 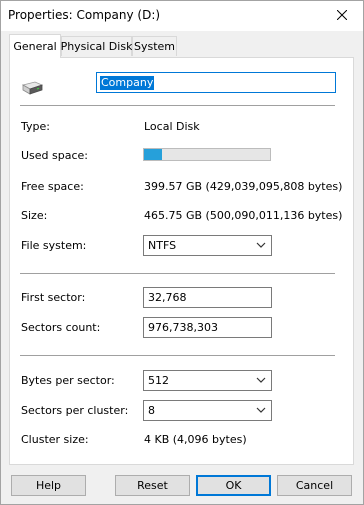 What do you see at coordinates (182, 16) in the screenshot?
I see `title-bar: Properties: Company (D:)` at bounding box center [182, 16].